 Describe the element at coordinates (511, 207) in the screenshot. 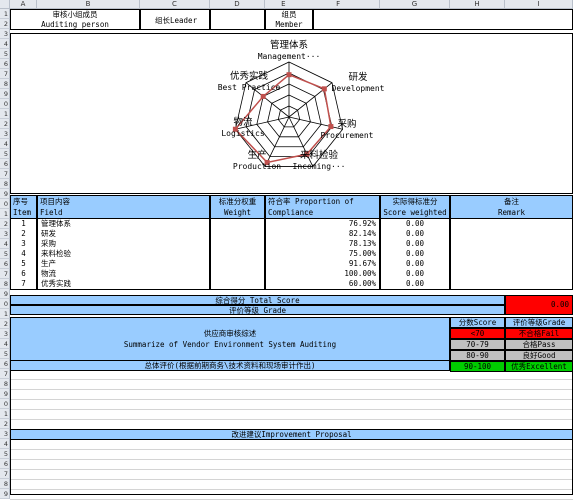

I see `th-remark: 备注 Remark` at that location.